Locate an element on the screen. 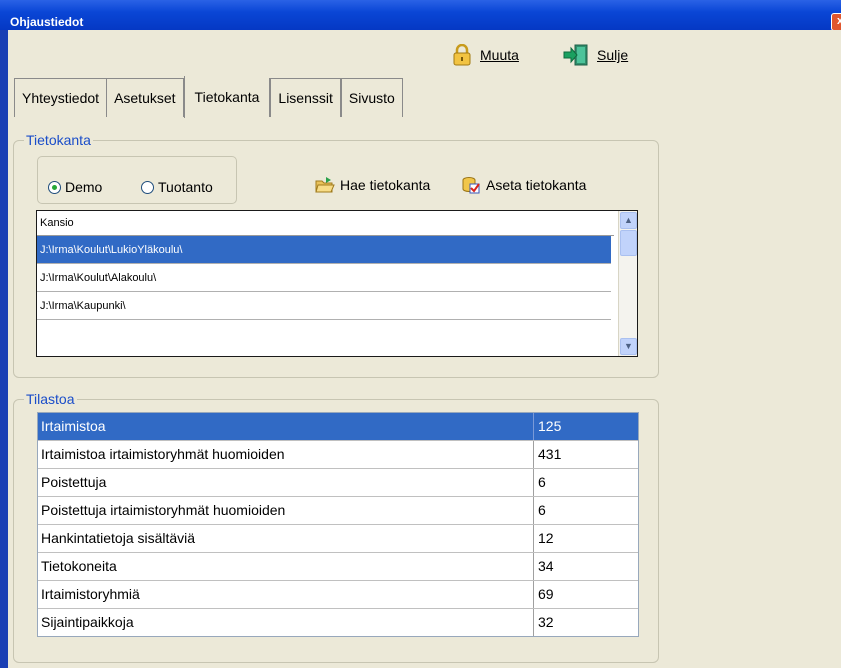 The image size is (841, 668). set-database-label: Aseta tietokanta is located at coordinates (536, 185).